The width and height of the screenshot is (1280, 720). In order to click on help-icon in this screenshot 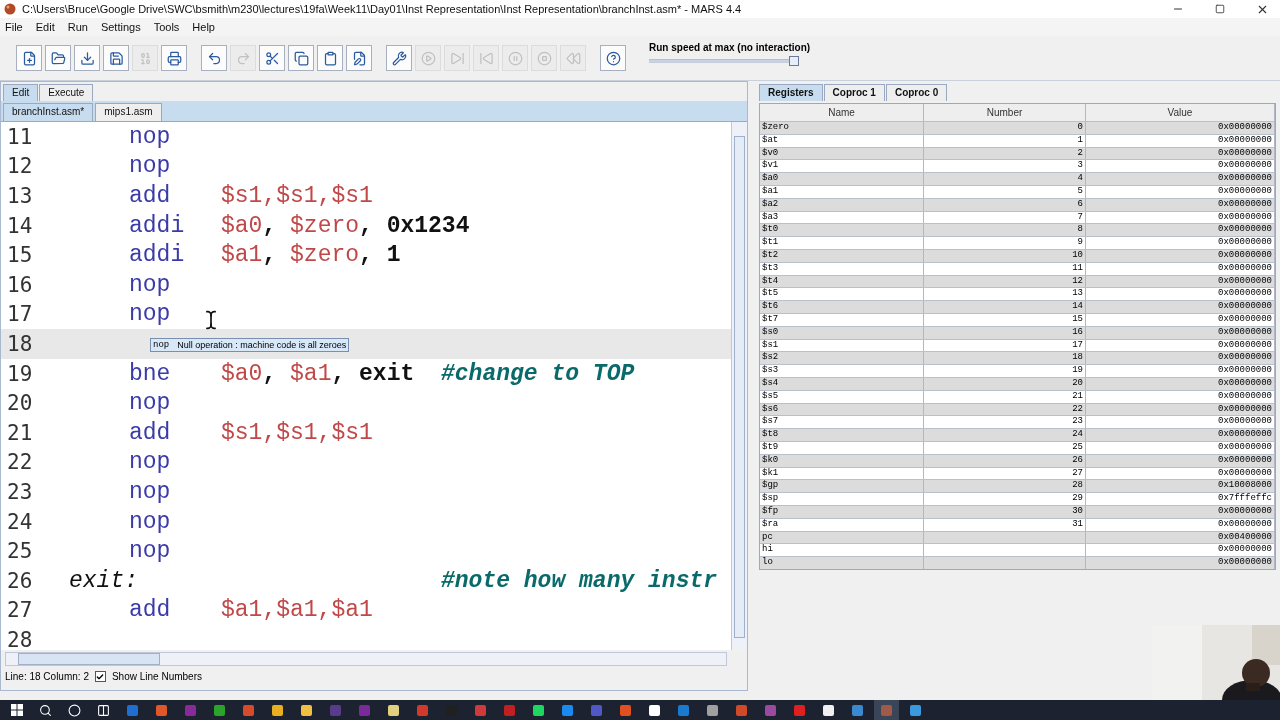, I will do `click(613, 58)`.